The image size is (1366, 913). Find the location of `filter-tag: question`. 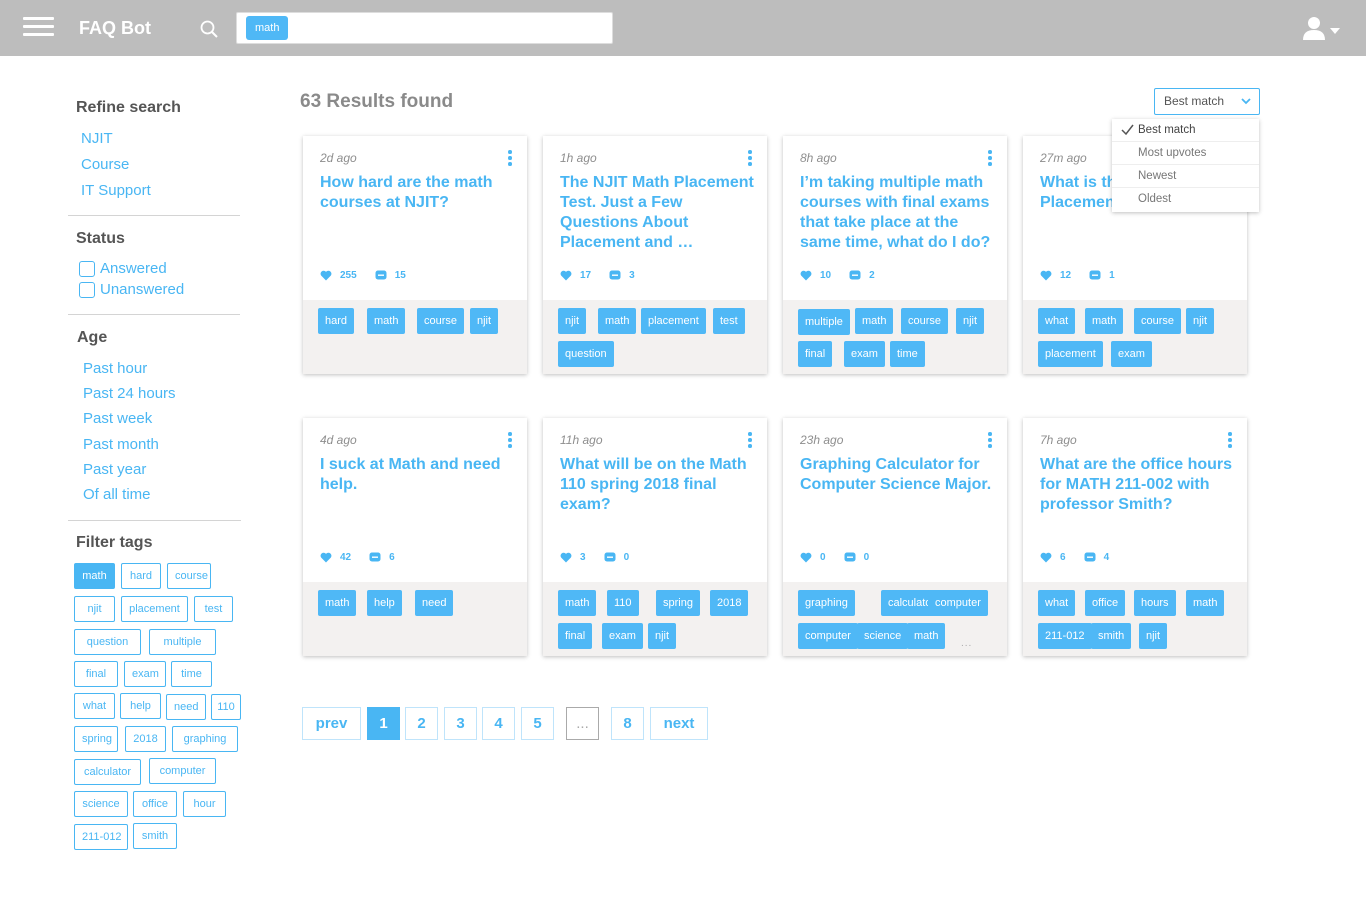

filter-tag: question is located at coordinates (107, 642).